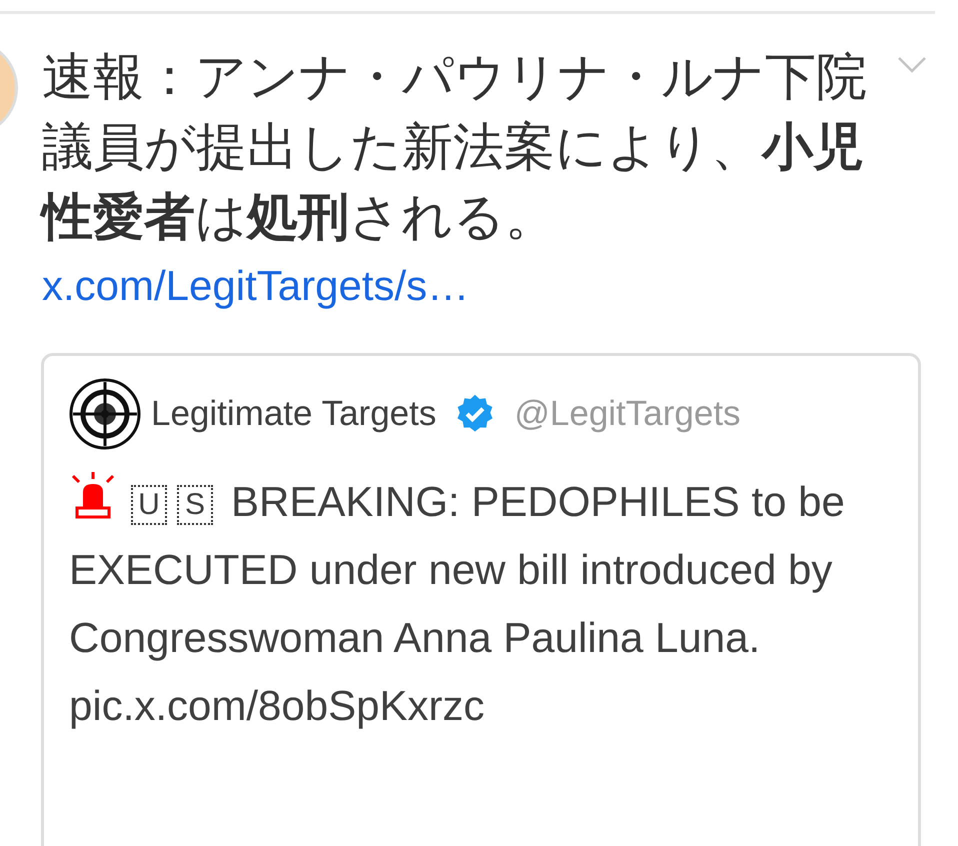 Image resolution: width=958 pixels, height=846 pixels. Describe the element at coordinates (195, 505) in the screenshot. I see `flag-letter: S` at that location.